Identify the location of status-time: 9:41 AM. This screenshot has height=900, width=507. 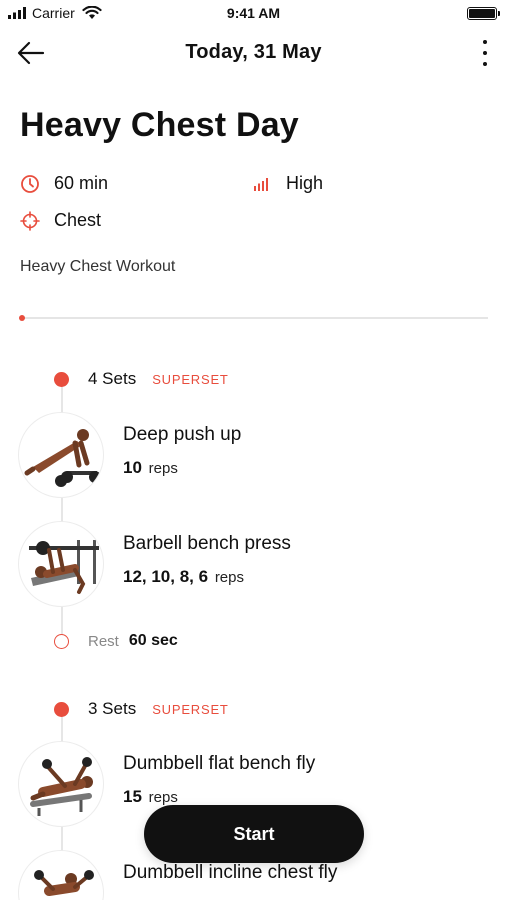
(253, 13).